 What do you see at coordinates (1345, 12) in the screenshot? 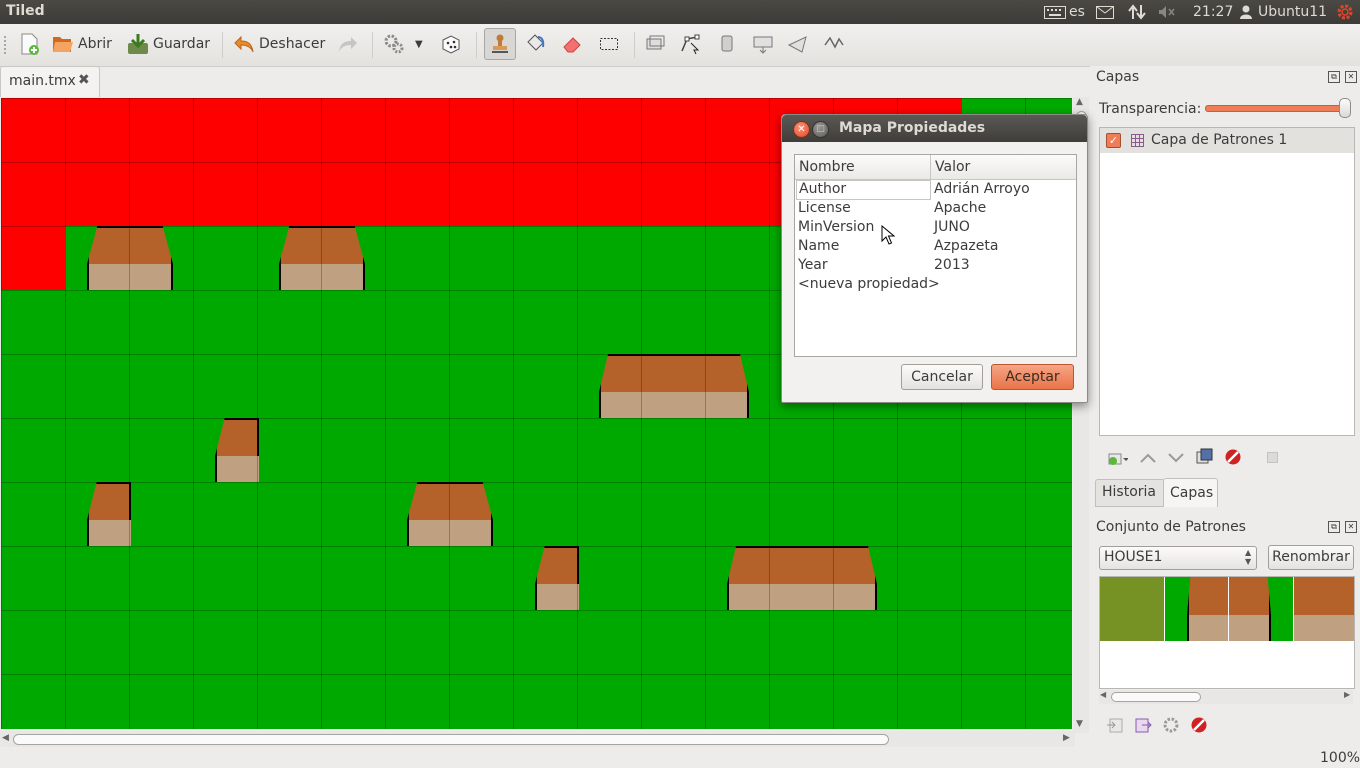
I see `power-gear-icon` at bounding box center [1345, 12].